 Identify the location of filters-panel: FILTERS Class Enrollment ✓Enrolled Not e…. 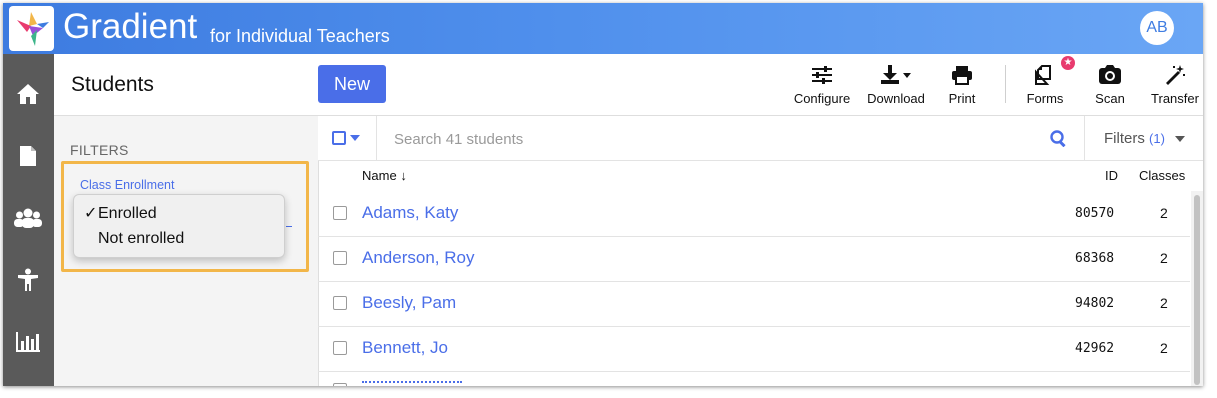
(186, 251).